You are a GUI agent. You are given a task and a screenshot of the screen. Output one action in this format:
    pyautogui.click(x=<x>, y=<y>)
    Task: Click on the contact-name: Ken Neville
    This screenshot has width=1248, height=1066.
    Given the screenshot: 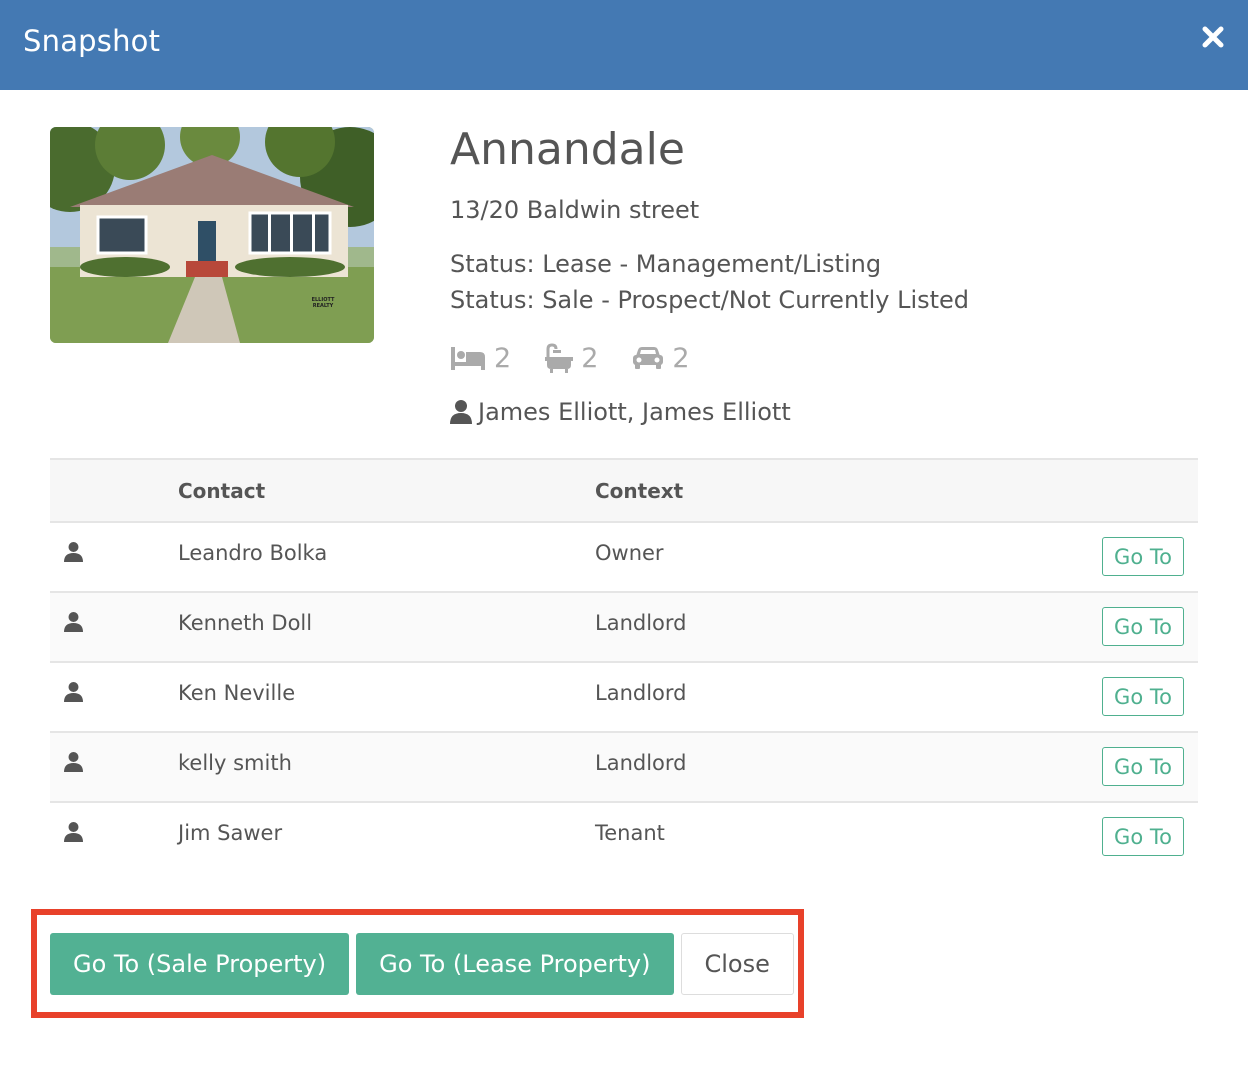 What is the action you would take?
    pyautogui.click(x=386, y=697)
    